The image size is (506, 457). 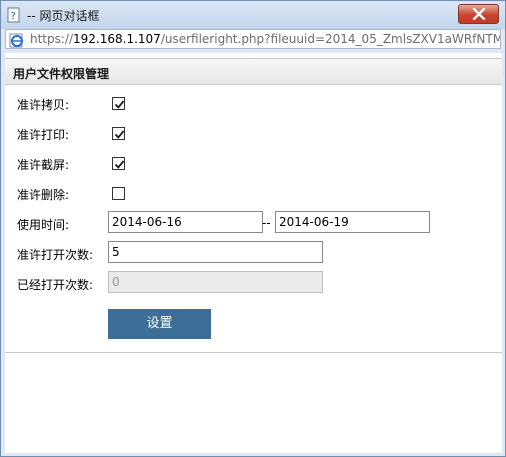 I want to click on start-date-input: 2014-06-16, so click(x=185, y=222).